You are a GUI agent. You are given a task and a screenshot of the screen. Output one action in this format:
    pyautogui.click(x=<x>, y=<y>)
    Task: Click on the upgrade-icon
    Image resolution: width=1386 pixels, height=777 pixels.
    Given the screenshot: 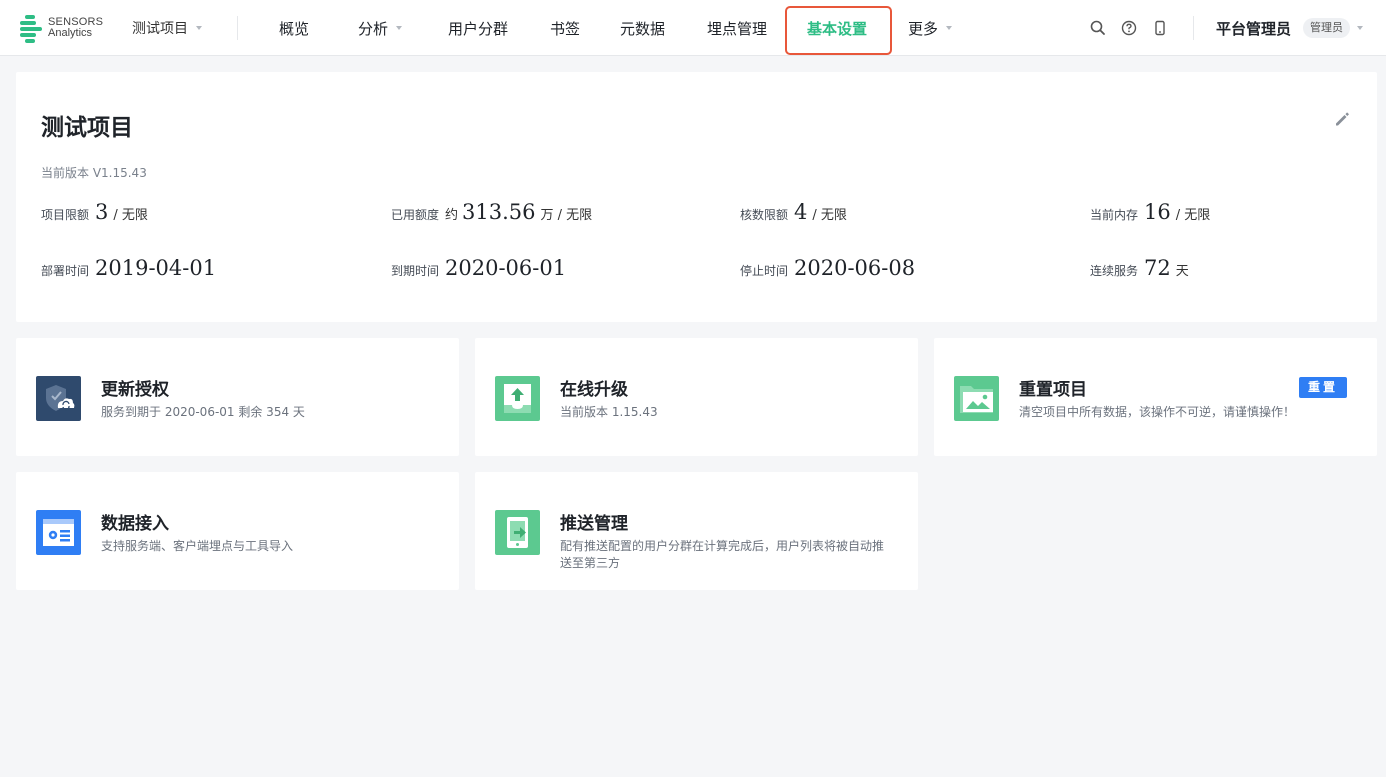 What is the action you would take?
    pyautogui.click(x=517, y=398)
    